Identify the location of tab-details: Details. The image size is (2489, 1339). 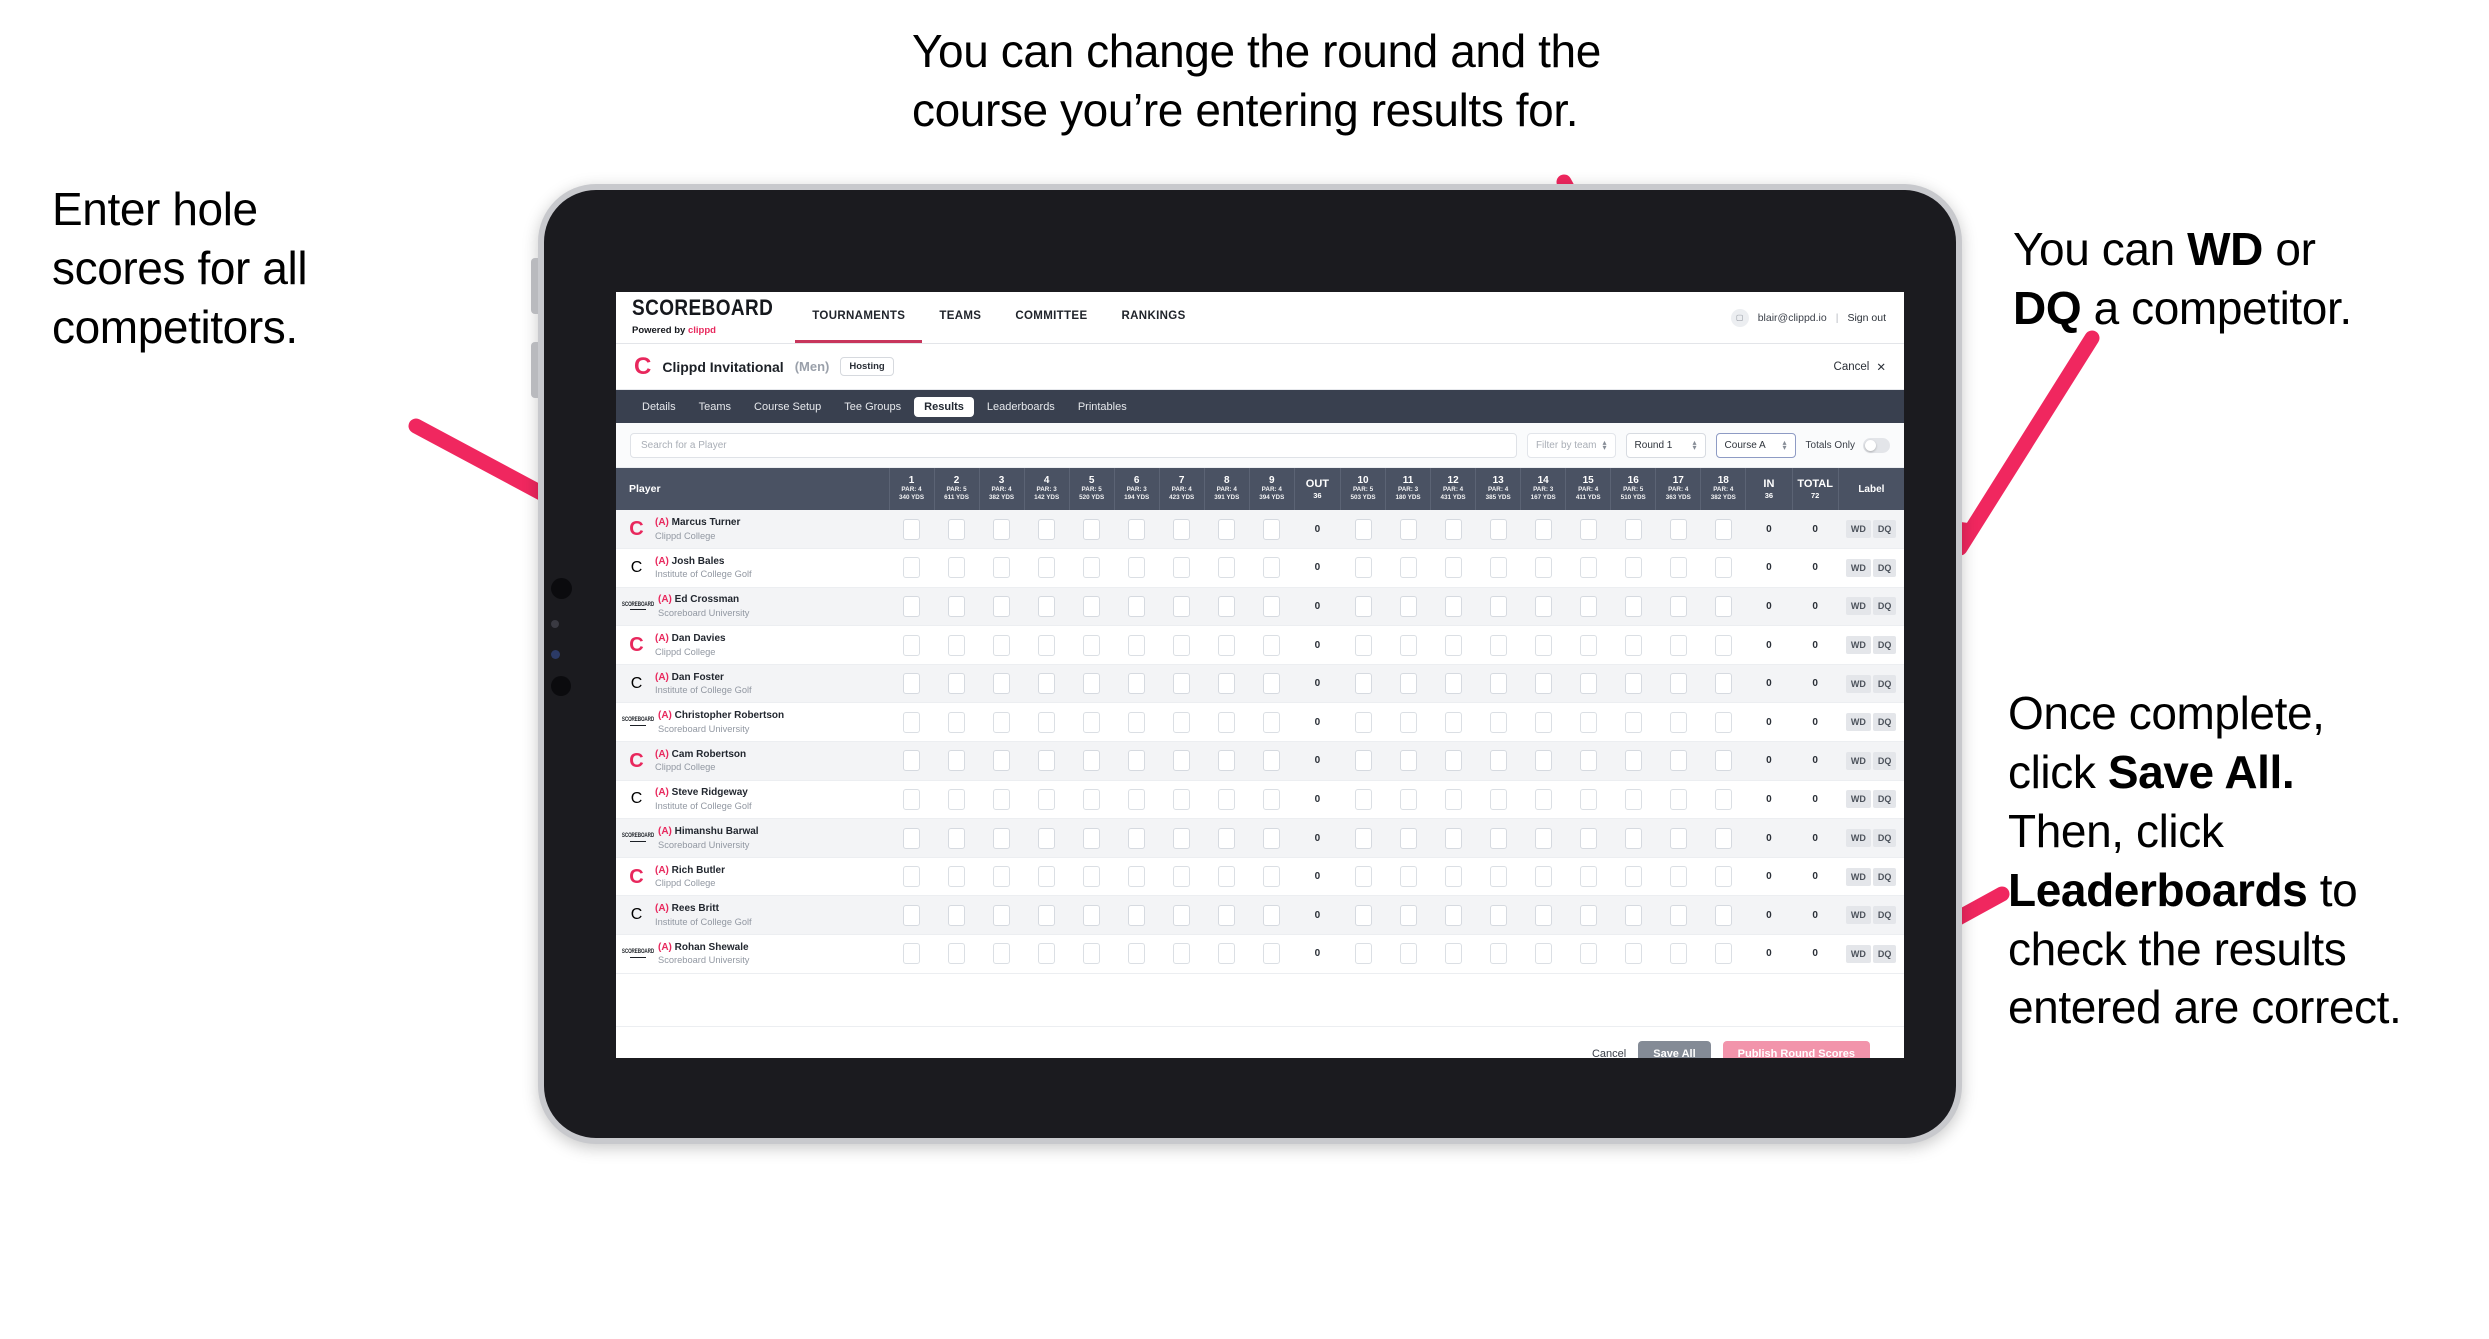
(659, 407).